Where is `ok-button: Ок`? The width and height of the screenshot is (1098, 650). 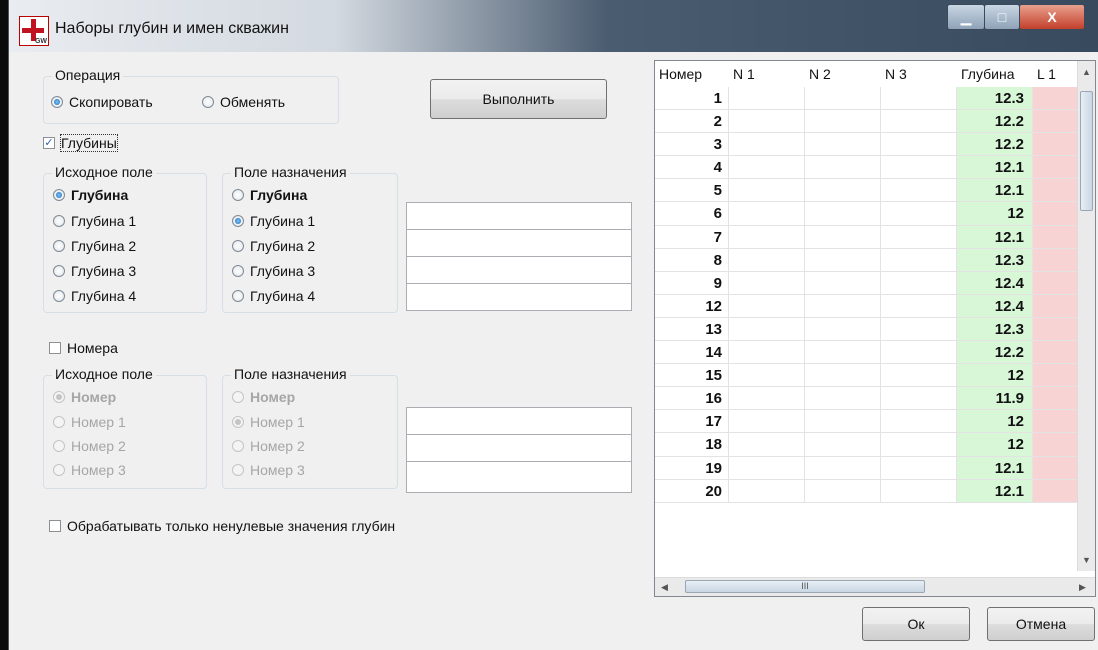 ok-button: Ок is located at coordinates (916, 624).